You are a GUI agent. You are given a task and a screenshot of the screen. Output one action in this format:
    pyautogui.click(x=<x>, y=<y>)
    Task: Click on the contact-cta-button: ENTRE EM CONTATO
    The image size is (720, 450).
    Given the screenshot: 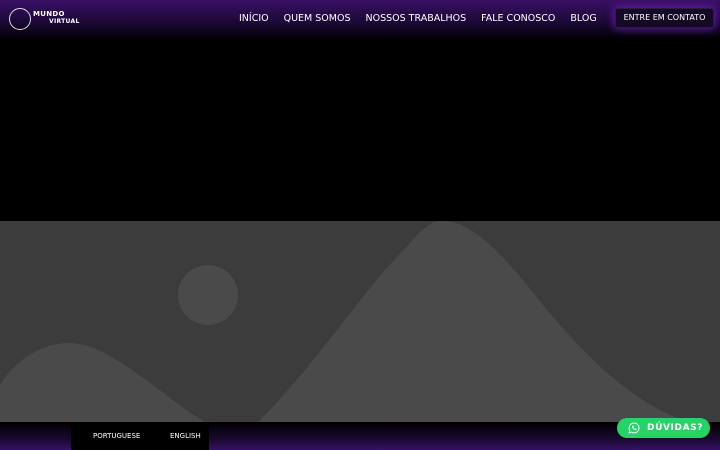 What is the action you would take?
    pyautogui.click(x=664, y=18)
    